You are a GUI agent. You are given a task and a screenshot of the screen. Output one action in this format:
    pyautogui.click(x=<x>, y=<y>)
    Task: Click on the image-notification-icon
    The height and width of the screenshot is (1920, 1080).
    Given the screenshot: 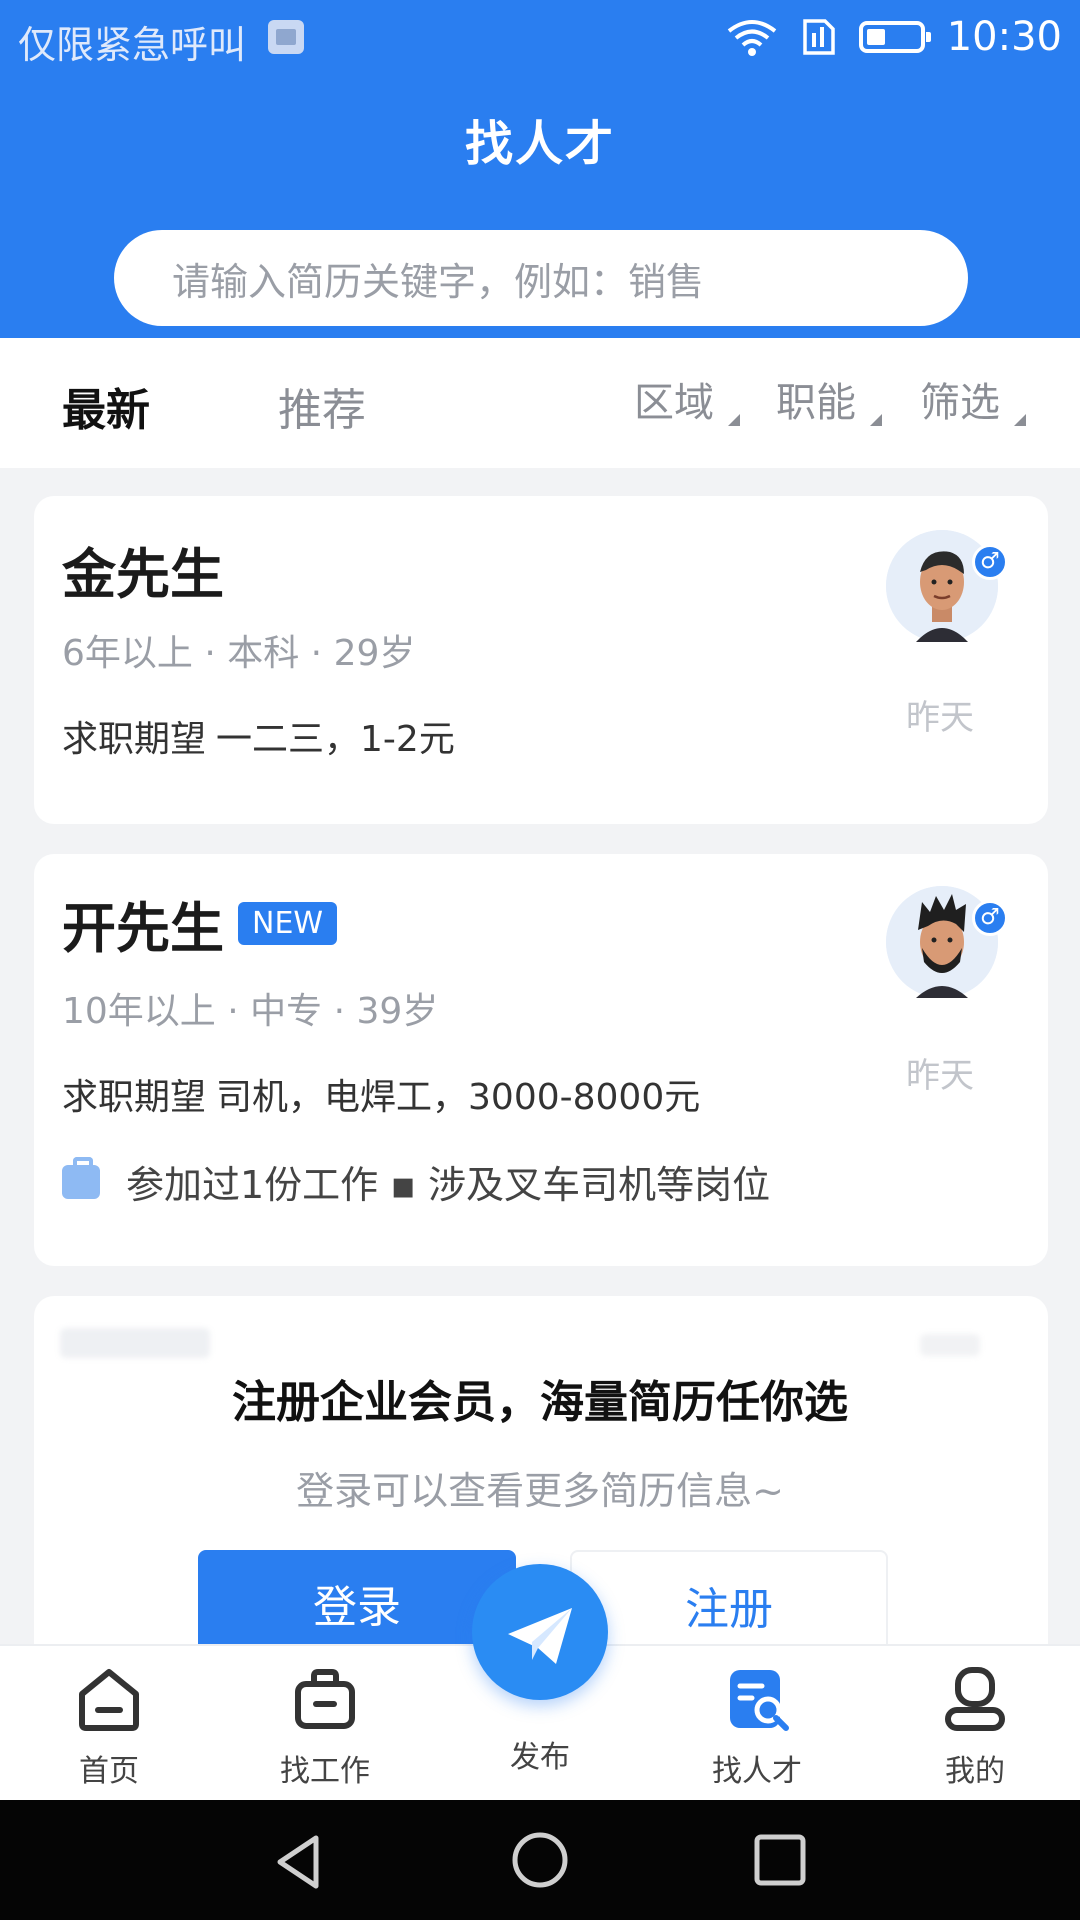 What is the action you would take?
    pyautogui.click(x=286, y=37)
    